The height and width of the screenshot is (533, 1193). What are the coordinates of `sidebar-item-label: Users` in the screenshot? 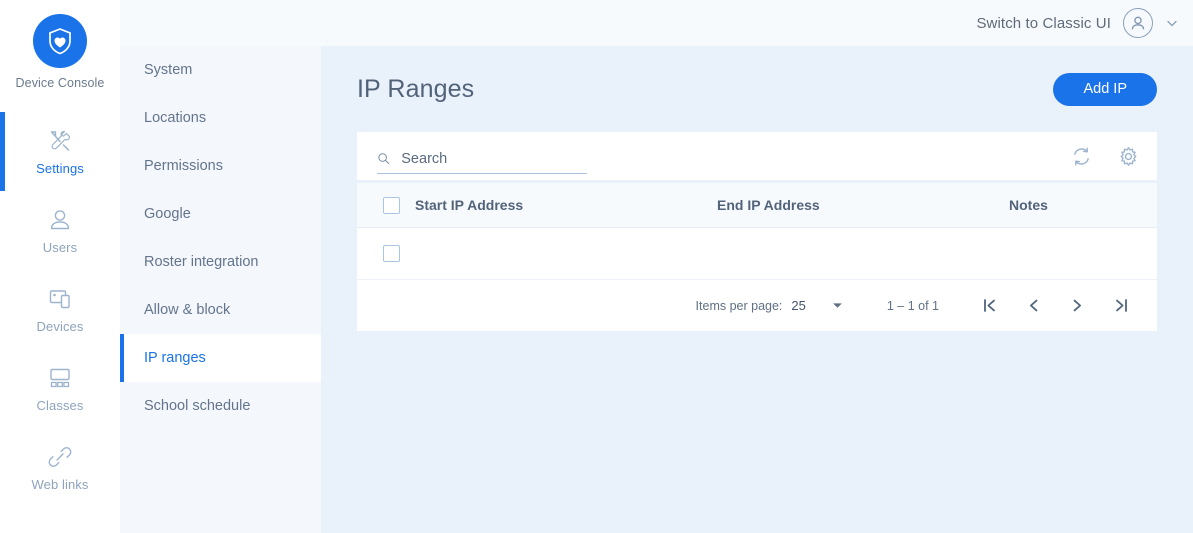 It's located at (60, 247).